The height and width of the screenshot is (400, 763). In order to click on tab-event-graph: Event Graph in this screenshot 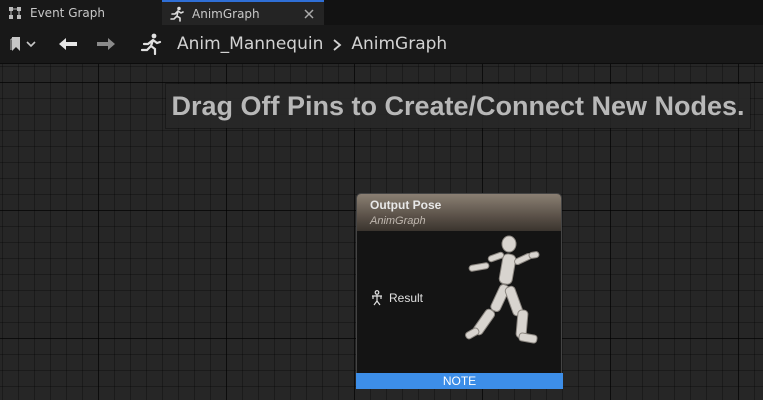, I will do `click(81, 12)`.